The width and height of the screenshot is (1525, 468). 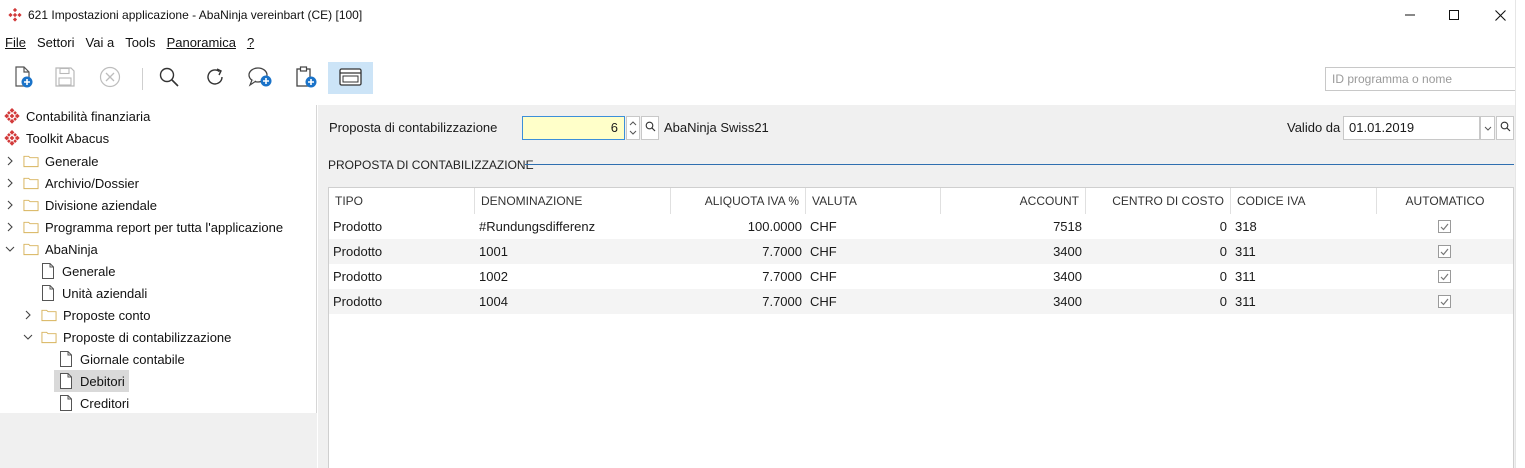 I want to click on menu-help: ?, so click(x=251, y=42).